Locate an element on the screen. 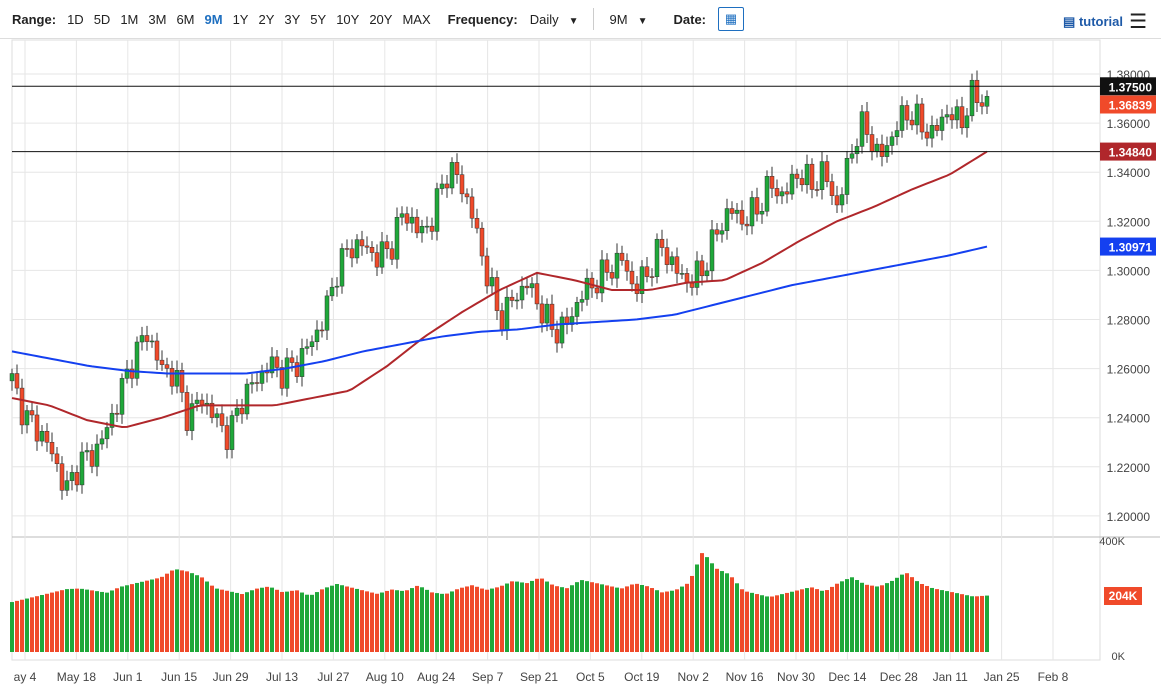 This screenshot has height=695, width=1161. ma-red-tag-text: 1.34840 is located at coordinates (1131, 153).